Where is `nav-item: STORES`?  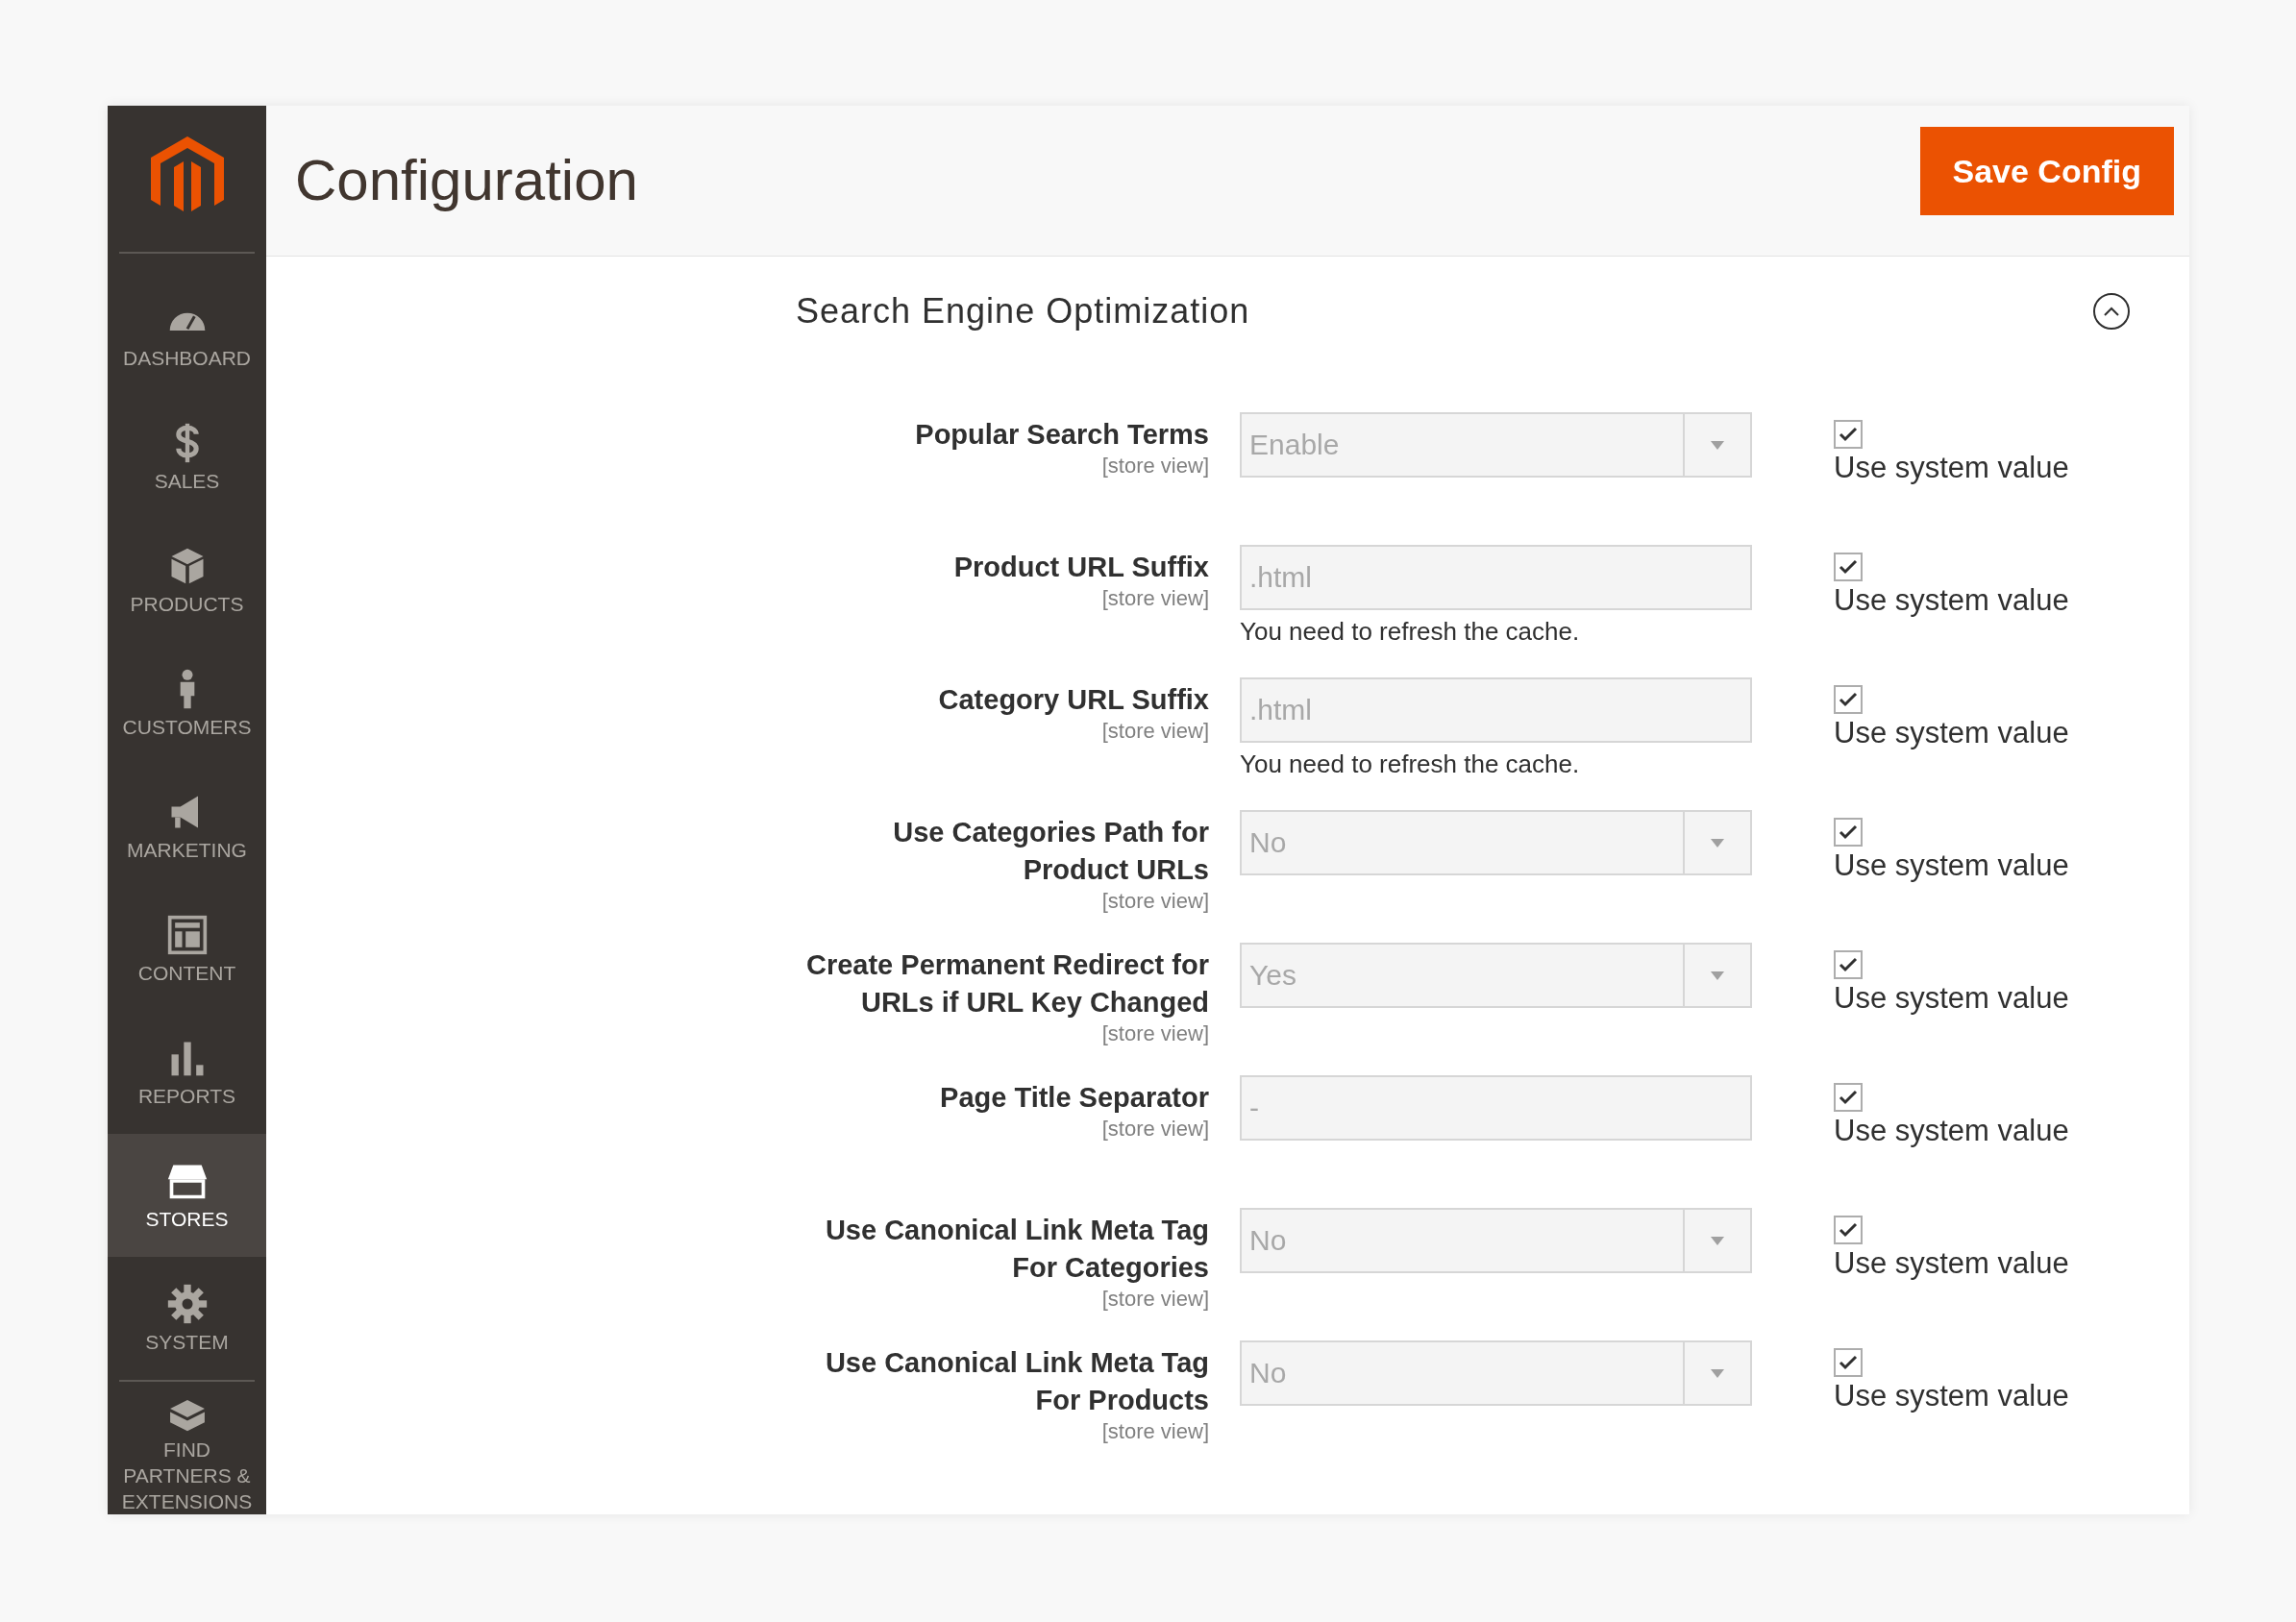
nav-item: STORES is located at coordinates (187, 1195).